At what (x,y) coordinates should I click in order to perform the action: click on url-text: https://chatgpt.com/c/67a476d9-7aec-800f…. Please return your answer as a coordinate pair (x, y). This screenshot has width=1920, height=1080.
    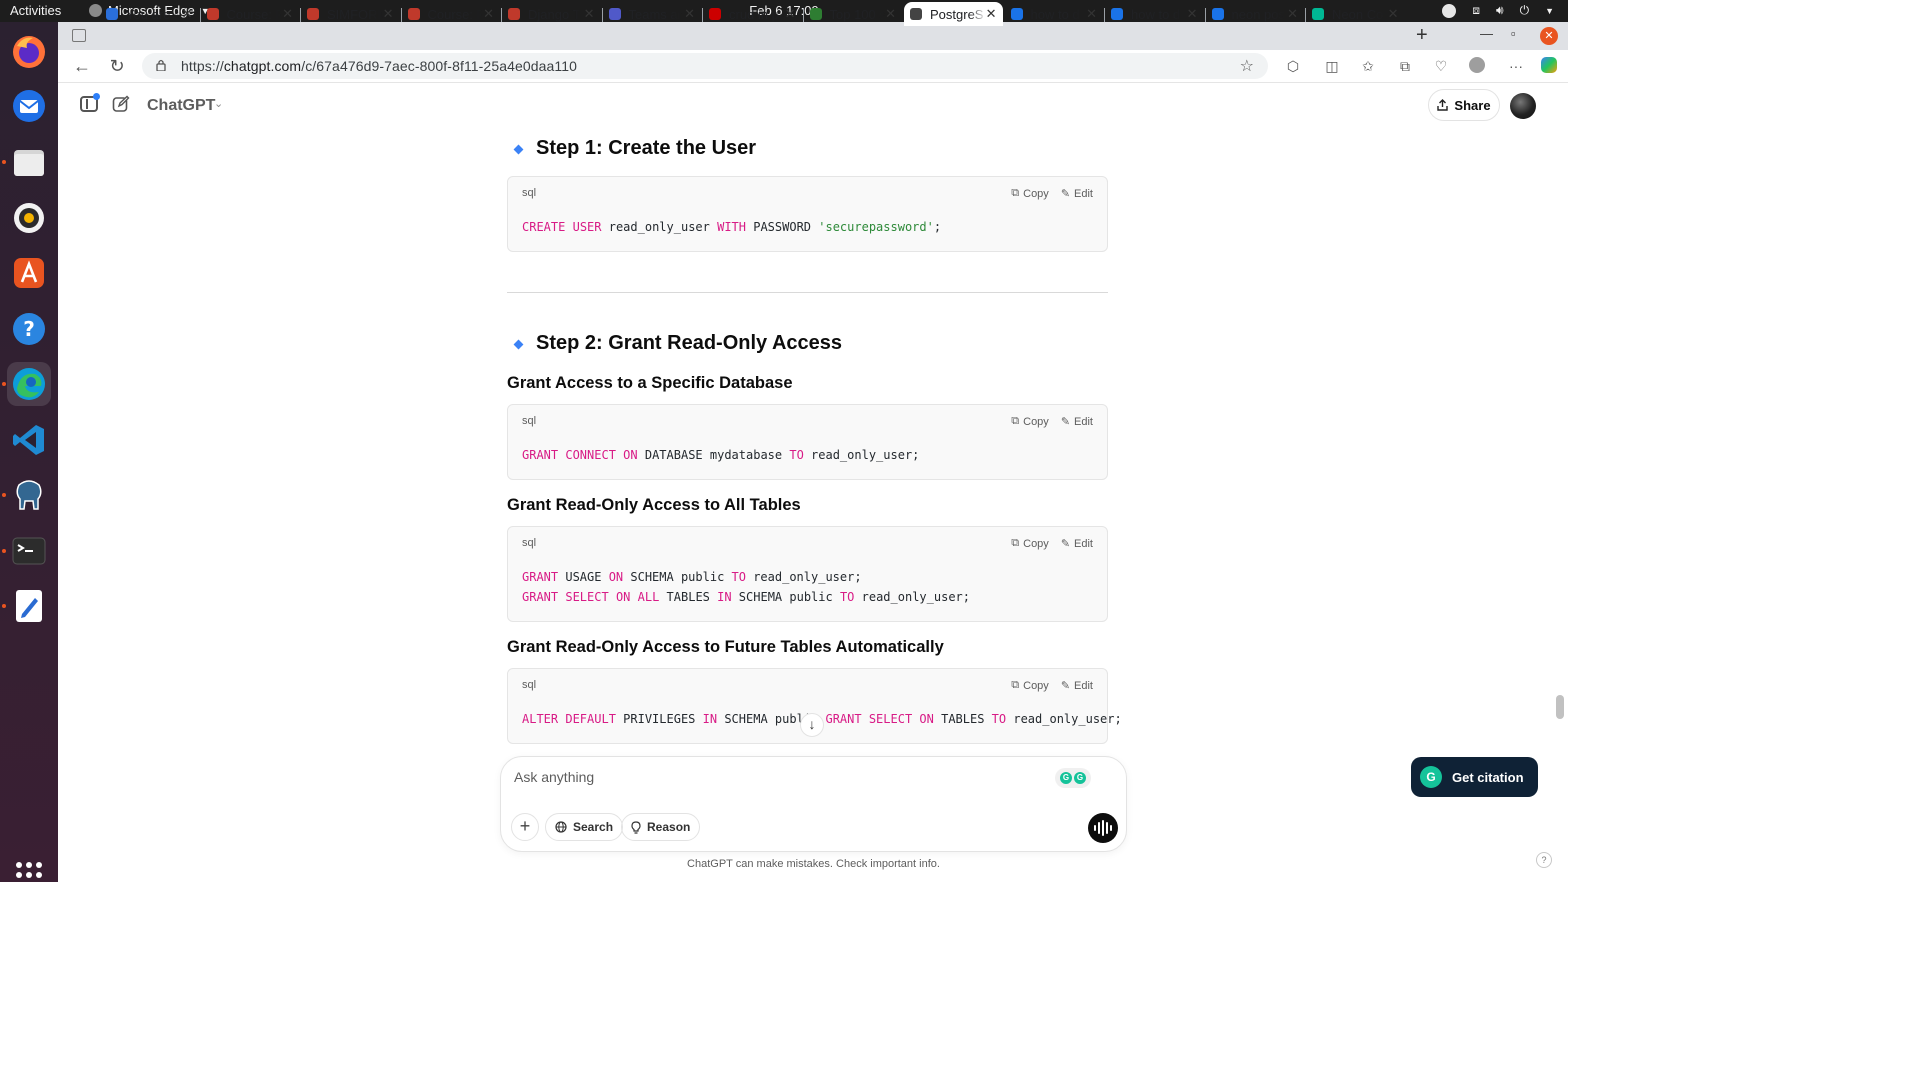
    Looking at the image, I should click on (379, 66).